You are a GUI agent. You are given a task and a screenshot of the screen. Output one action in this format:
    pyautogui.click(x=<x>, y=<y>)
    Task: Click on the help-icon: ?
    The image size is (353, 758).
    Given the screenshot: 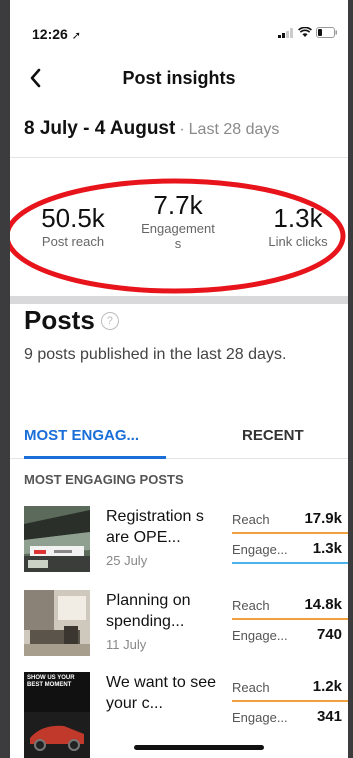 What is the action you would take?
    pyautogui.click(x=109, y=320)
    